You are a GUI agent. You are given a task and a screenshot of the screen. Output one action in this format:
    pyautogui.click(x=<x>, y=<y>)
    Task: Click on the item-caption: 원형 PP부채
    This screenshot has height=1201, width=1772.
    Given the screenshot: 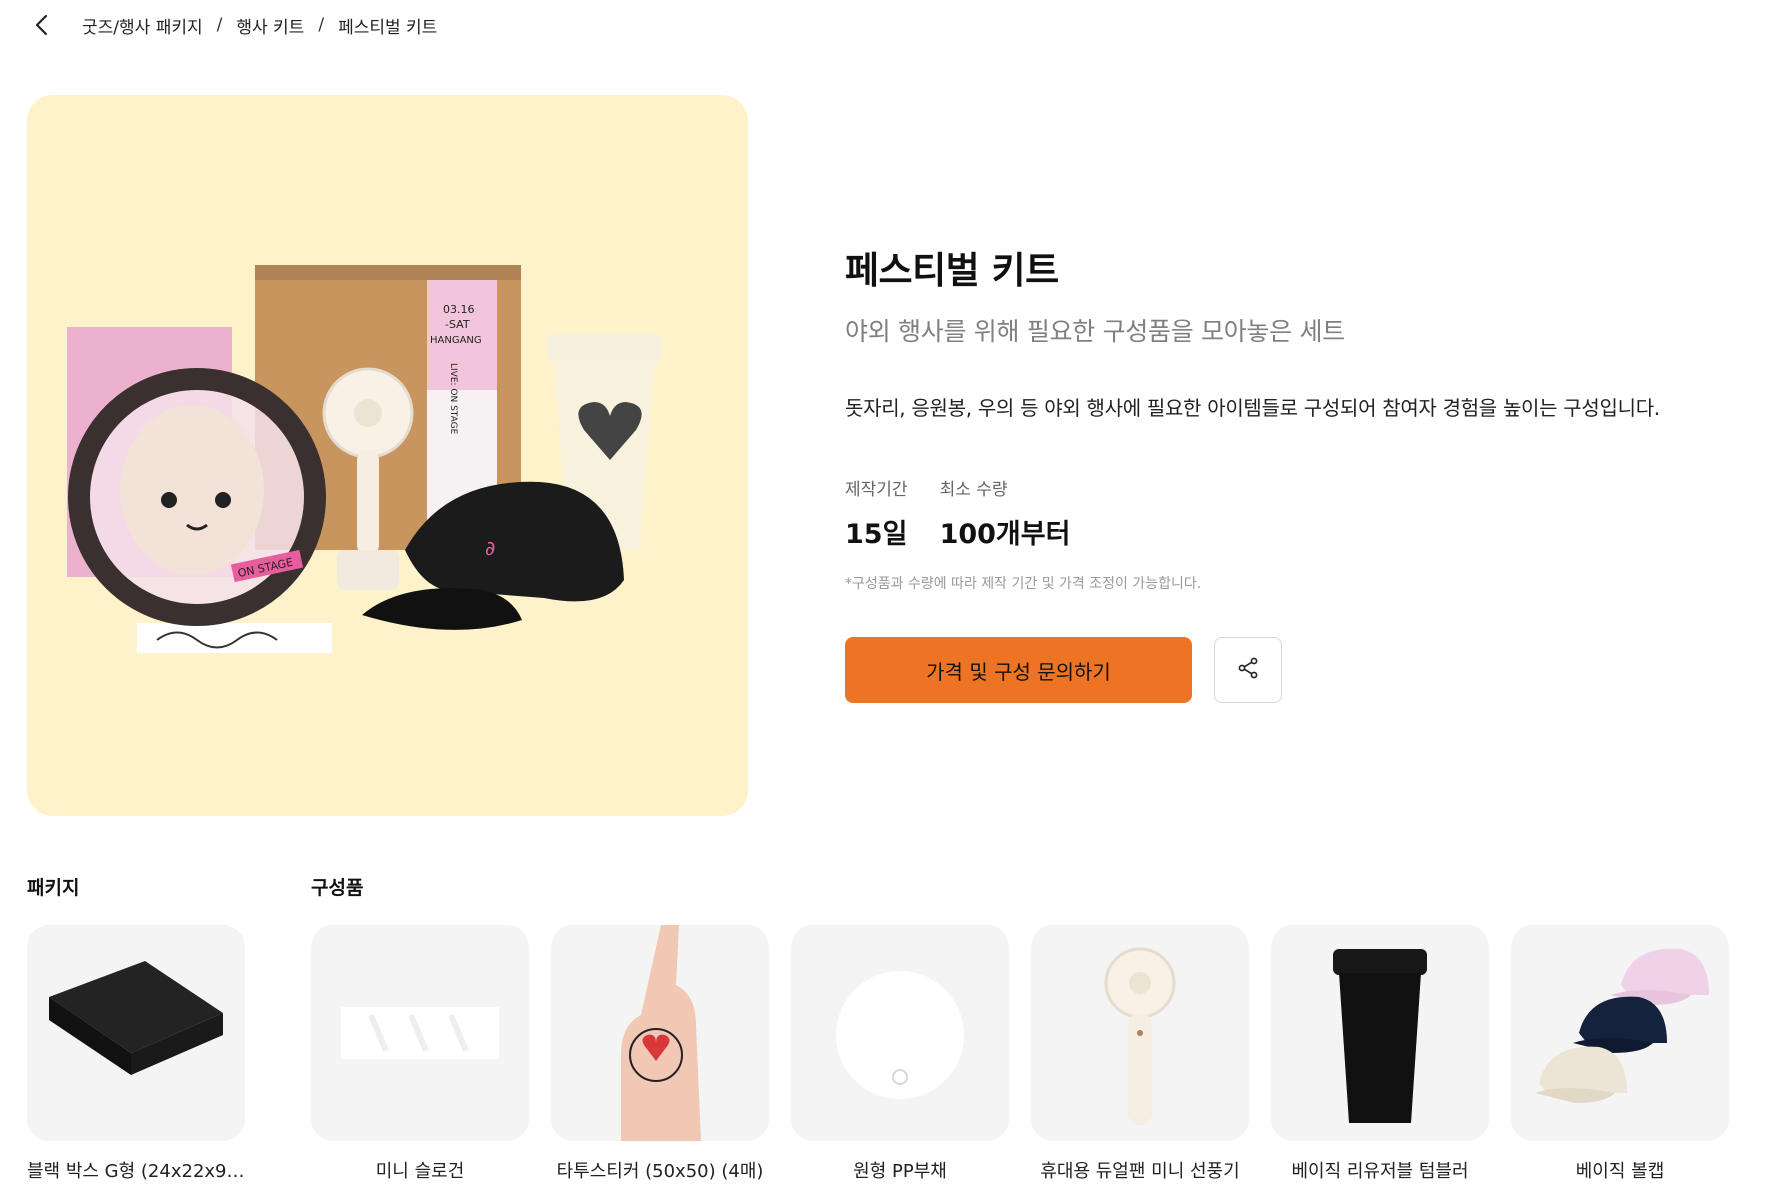 What is the action you would take?
    pyautogui.click(x=900, y=1171)
    